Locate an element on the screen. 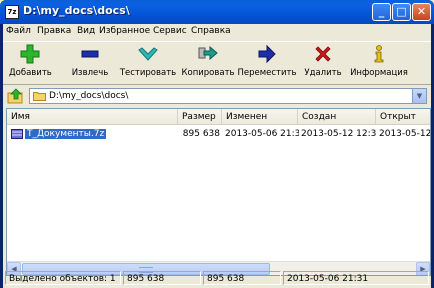 The image size is (434, 288). up-folder-icon is located at coordinates (16, 96).